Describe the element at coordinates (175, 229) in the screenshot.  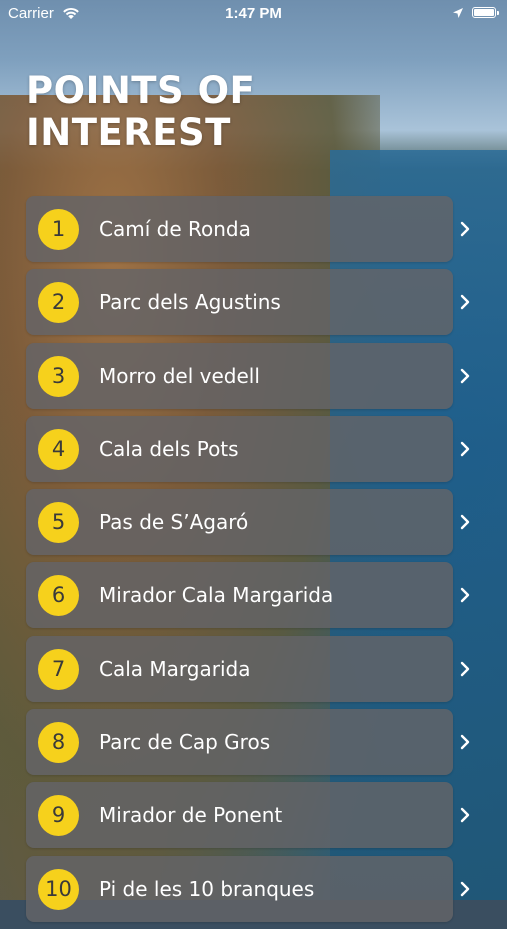
I see `point-name: Camí de Ronda` at that location.